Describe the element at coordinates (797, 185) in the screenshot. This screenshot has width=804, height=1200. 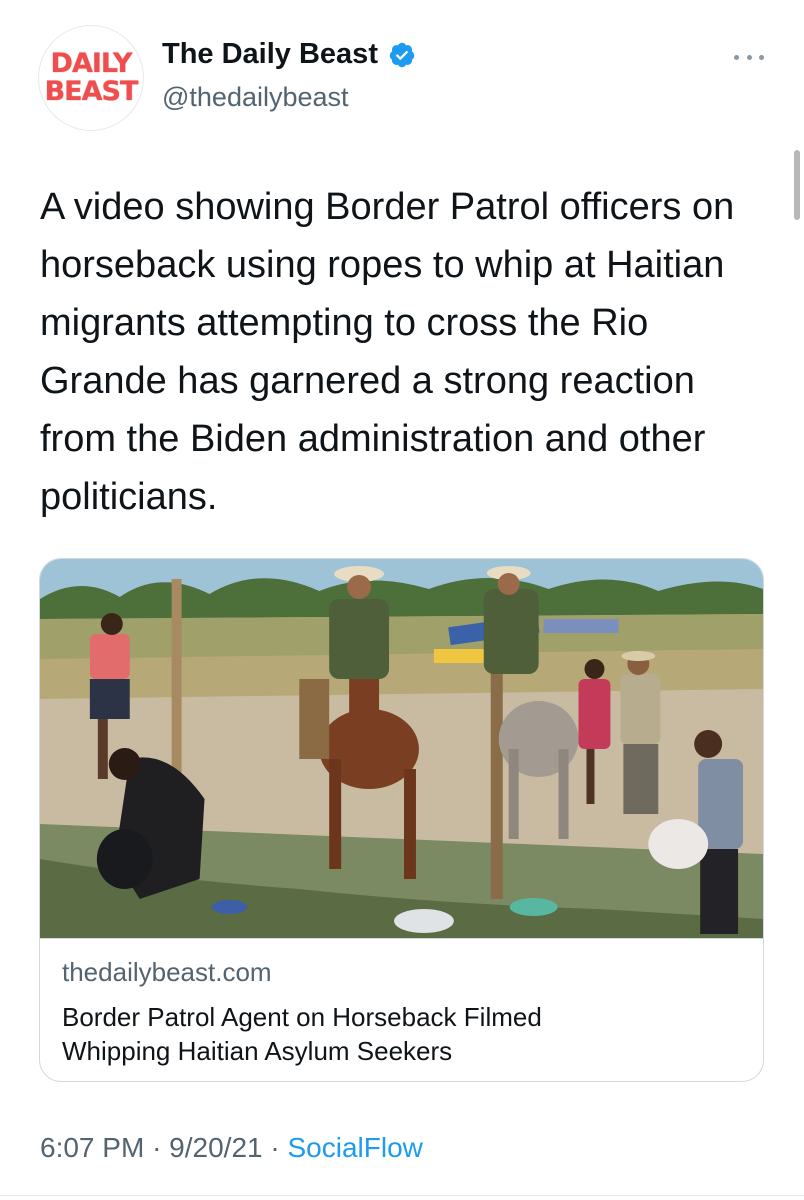
I see `scrollbar` at that location.